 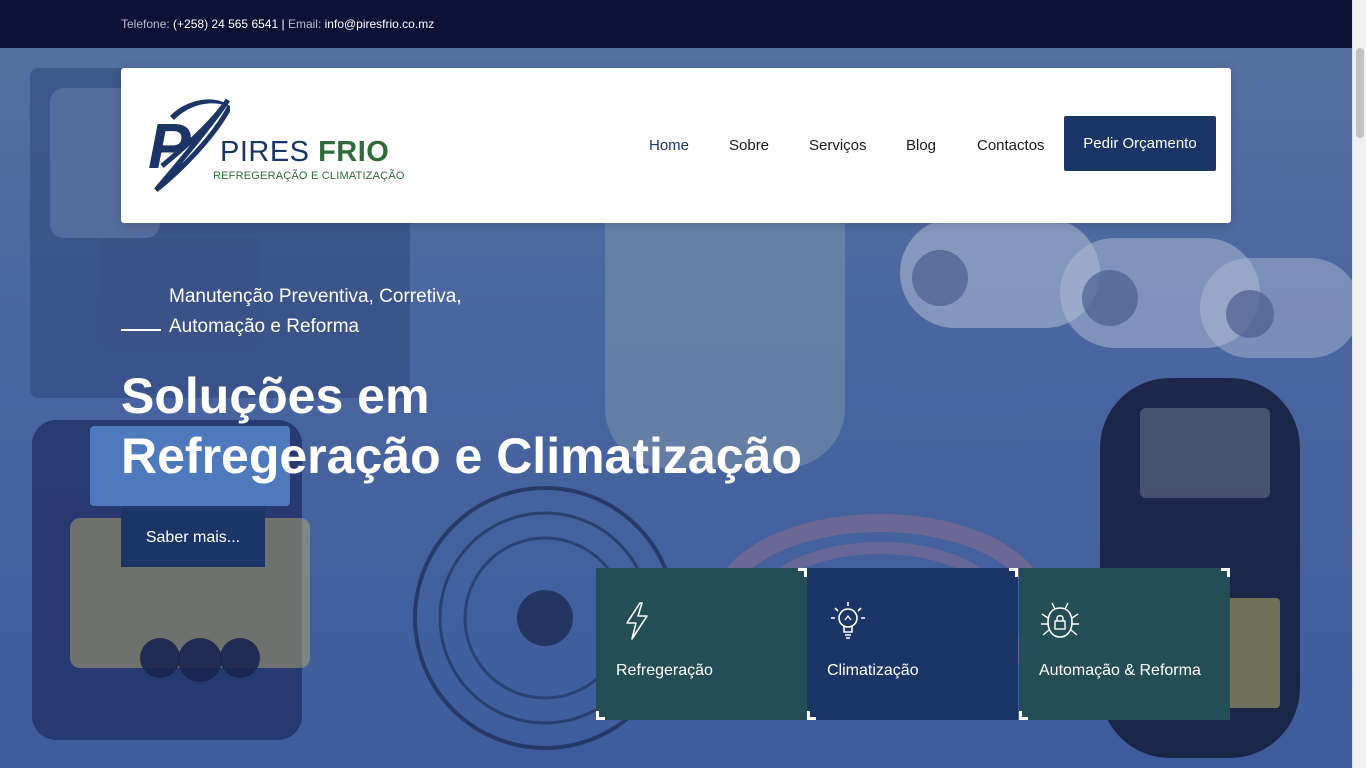 I want to click on hero-title: Soluções em Refregeração e Climatização, so click(x=501, y=426).